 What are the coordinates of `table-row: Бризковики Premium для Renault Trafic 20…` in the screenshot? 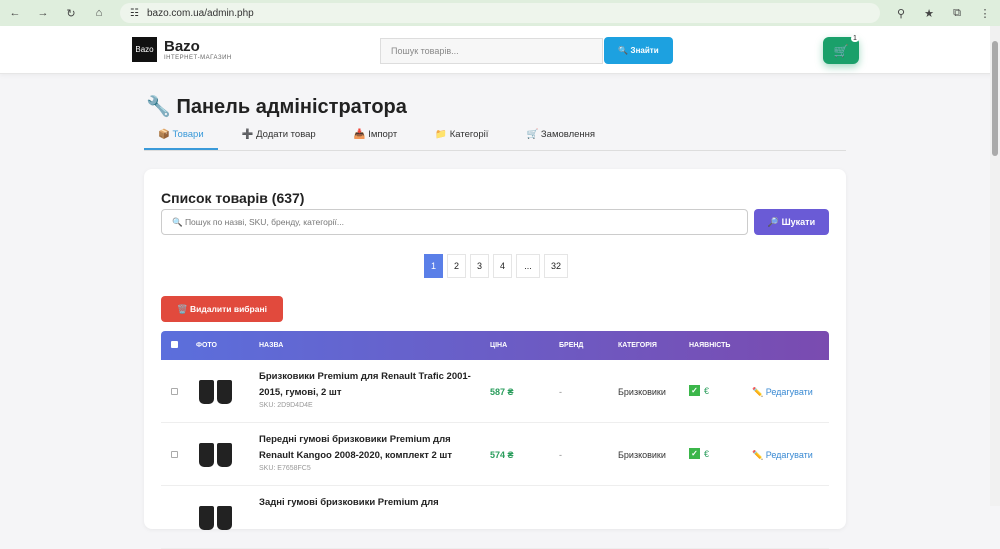 It's located at (495, 391).